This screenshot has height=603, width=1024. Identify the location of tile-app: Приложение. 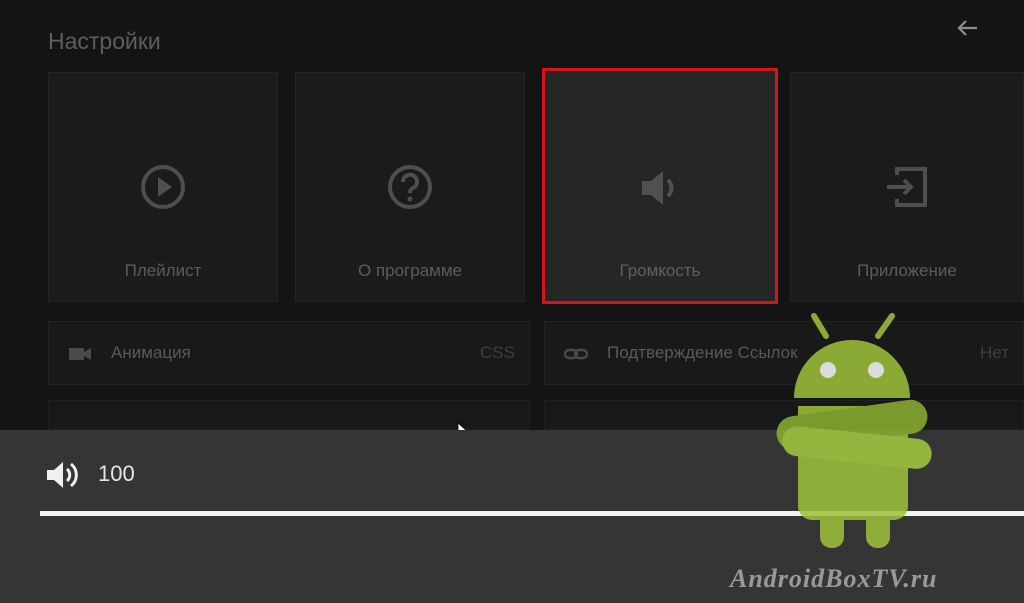
(907, 187).